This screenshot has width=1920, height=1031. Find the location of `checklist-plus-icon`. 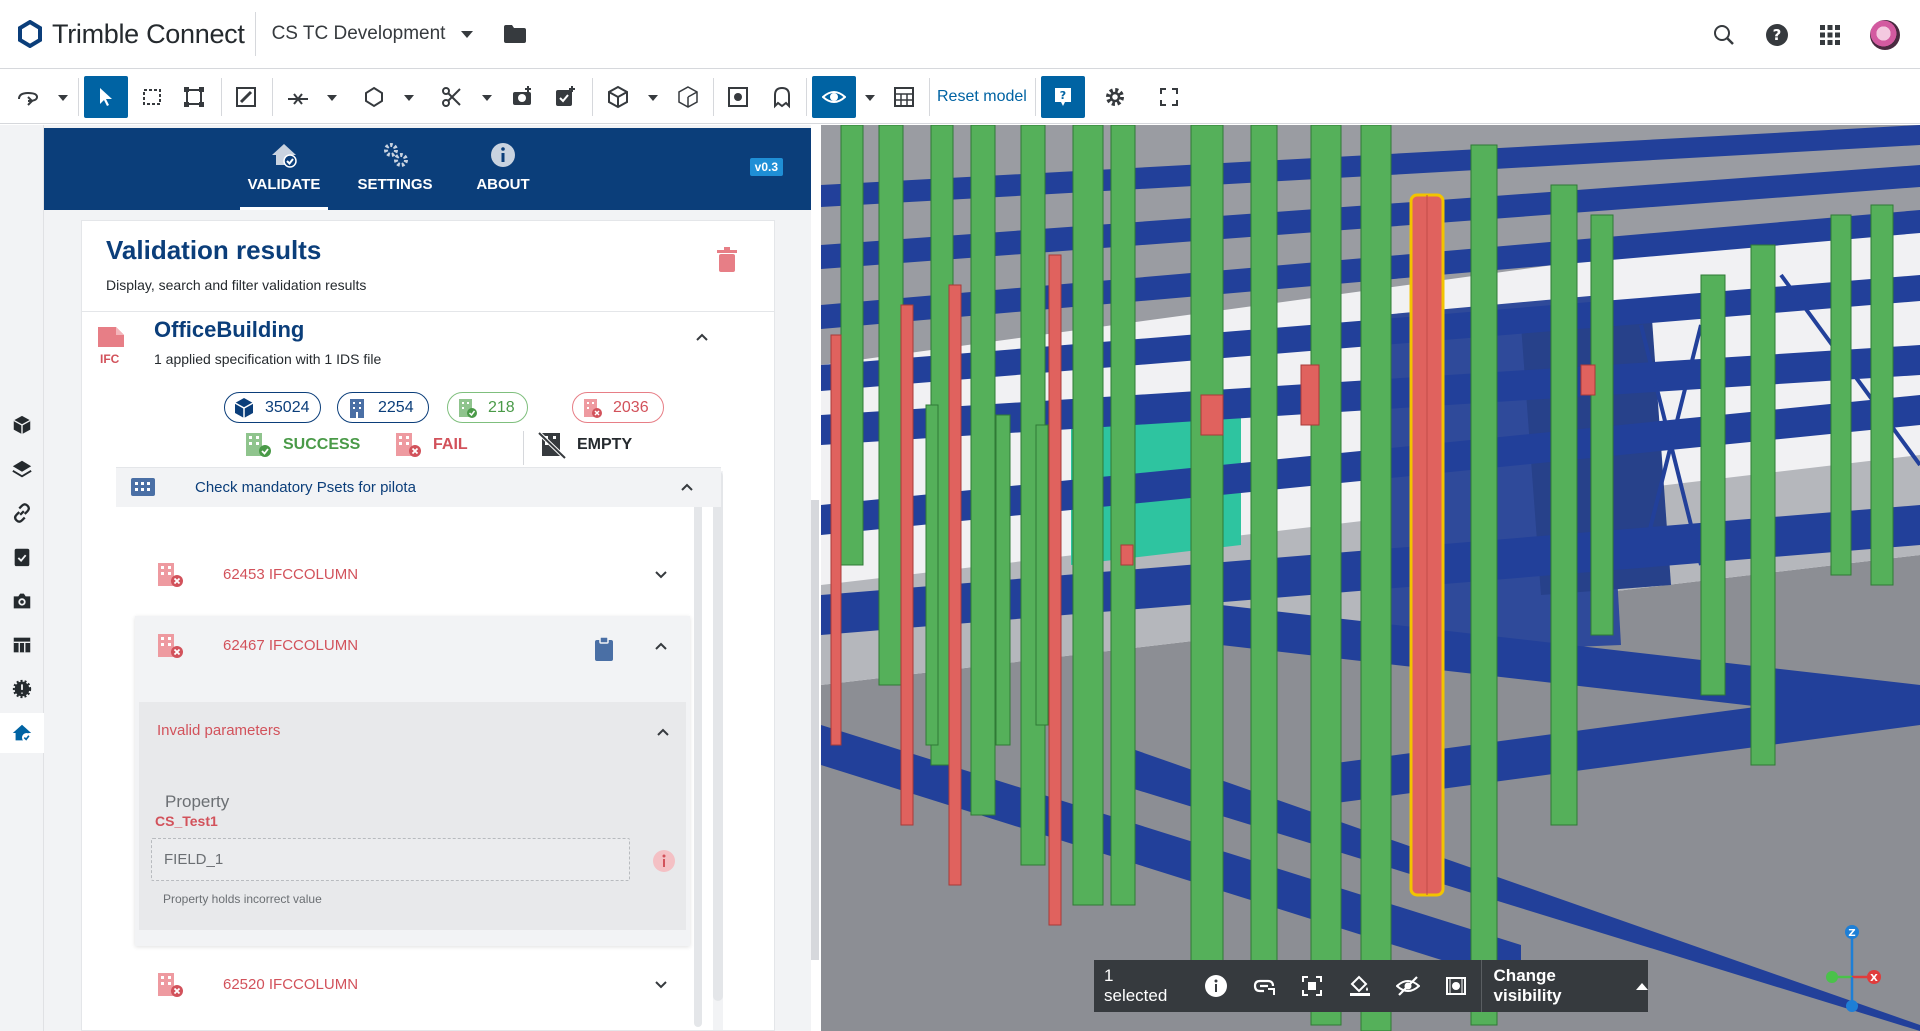

checklist-plus-icon is located at coordinates (565, 96).